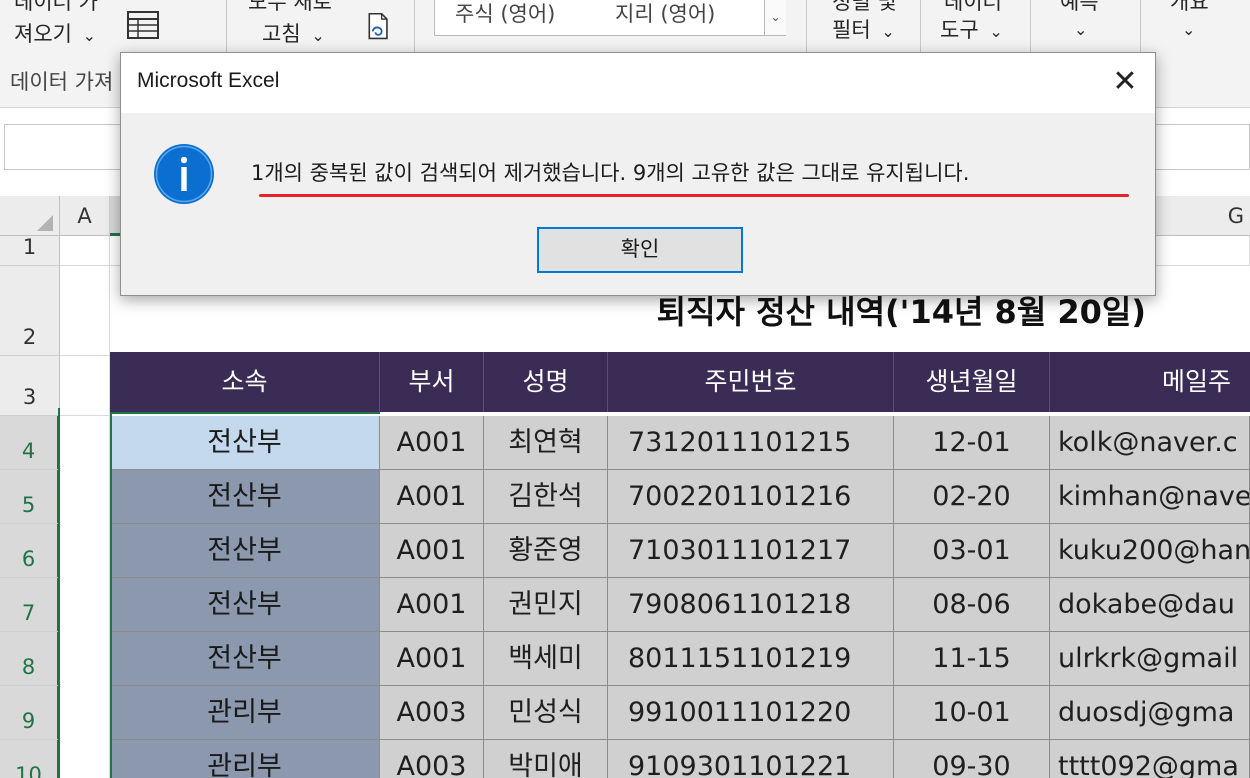  What do you see at coordinates (546, 759) in the screenshot?
I see `cell-name: 박미애` at bounding box center [546, 759].